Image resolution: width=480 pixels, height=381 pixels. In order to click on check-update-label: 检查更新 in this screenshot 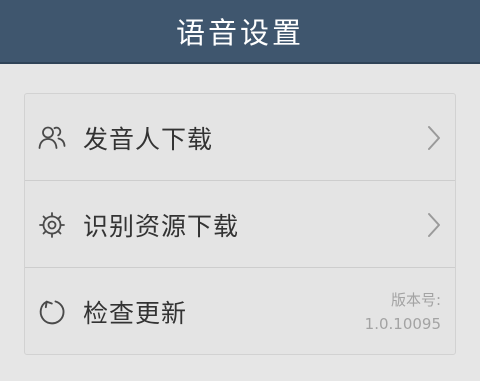, I will do `click(135, 313)`.